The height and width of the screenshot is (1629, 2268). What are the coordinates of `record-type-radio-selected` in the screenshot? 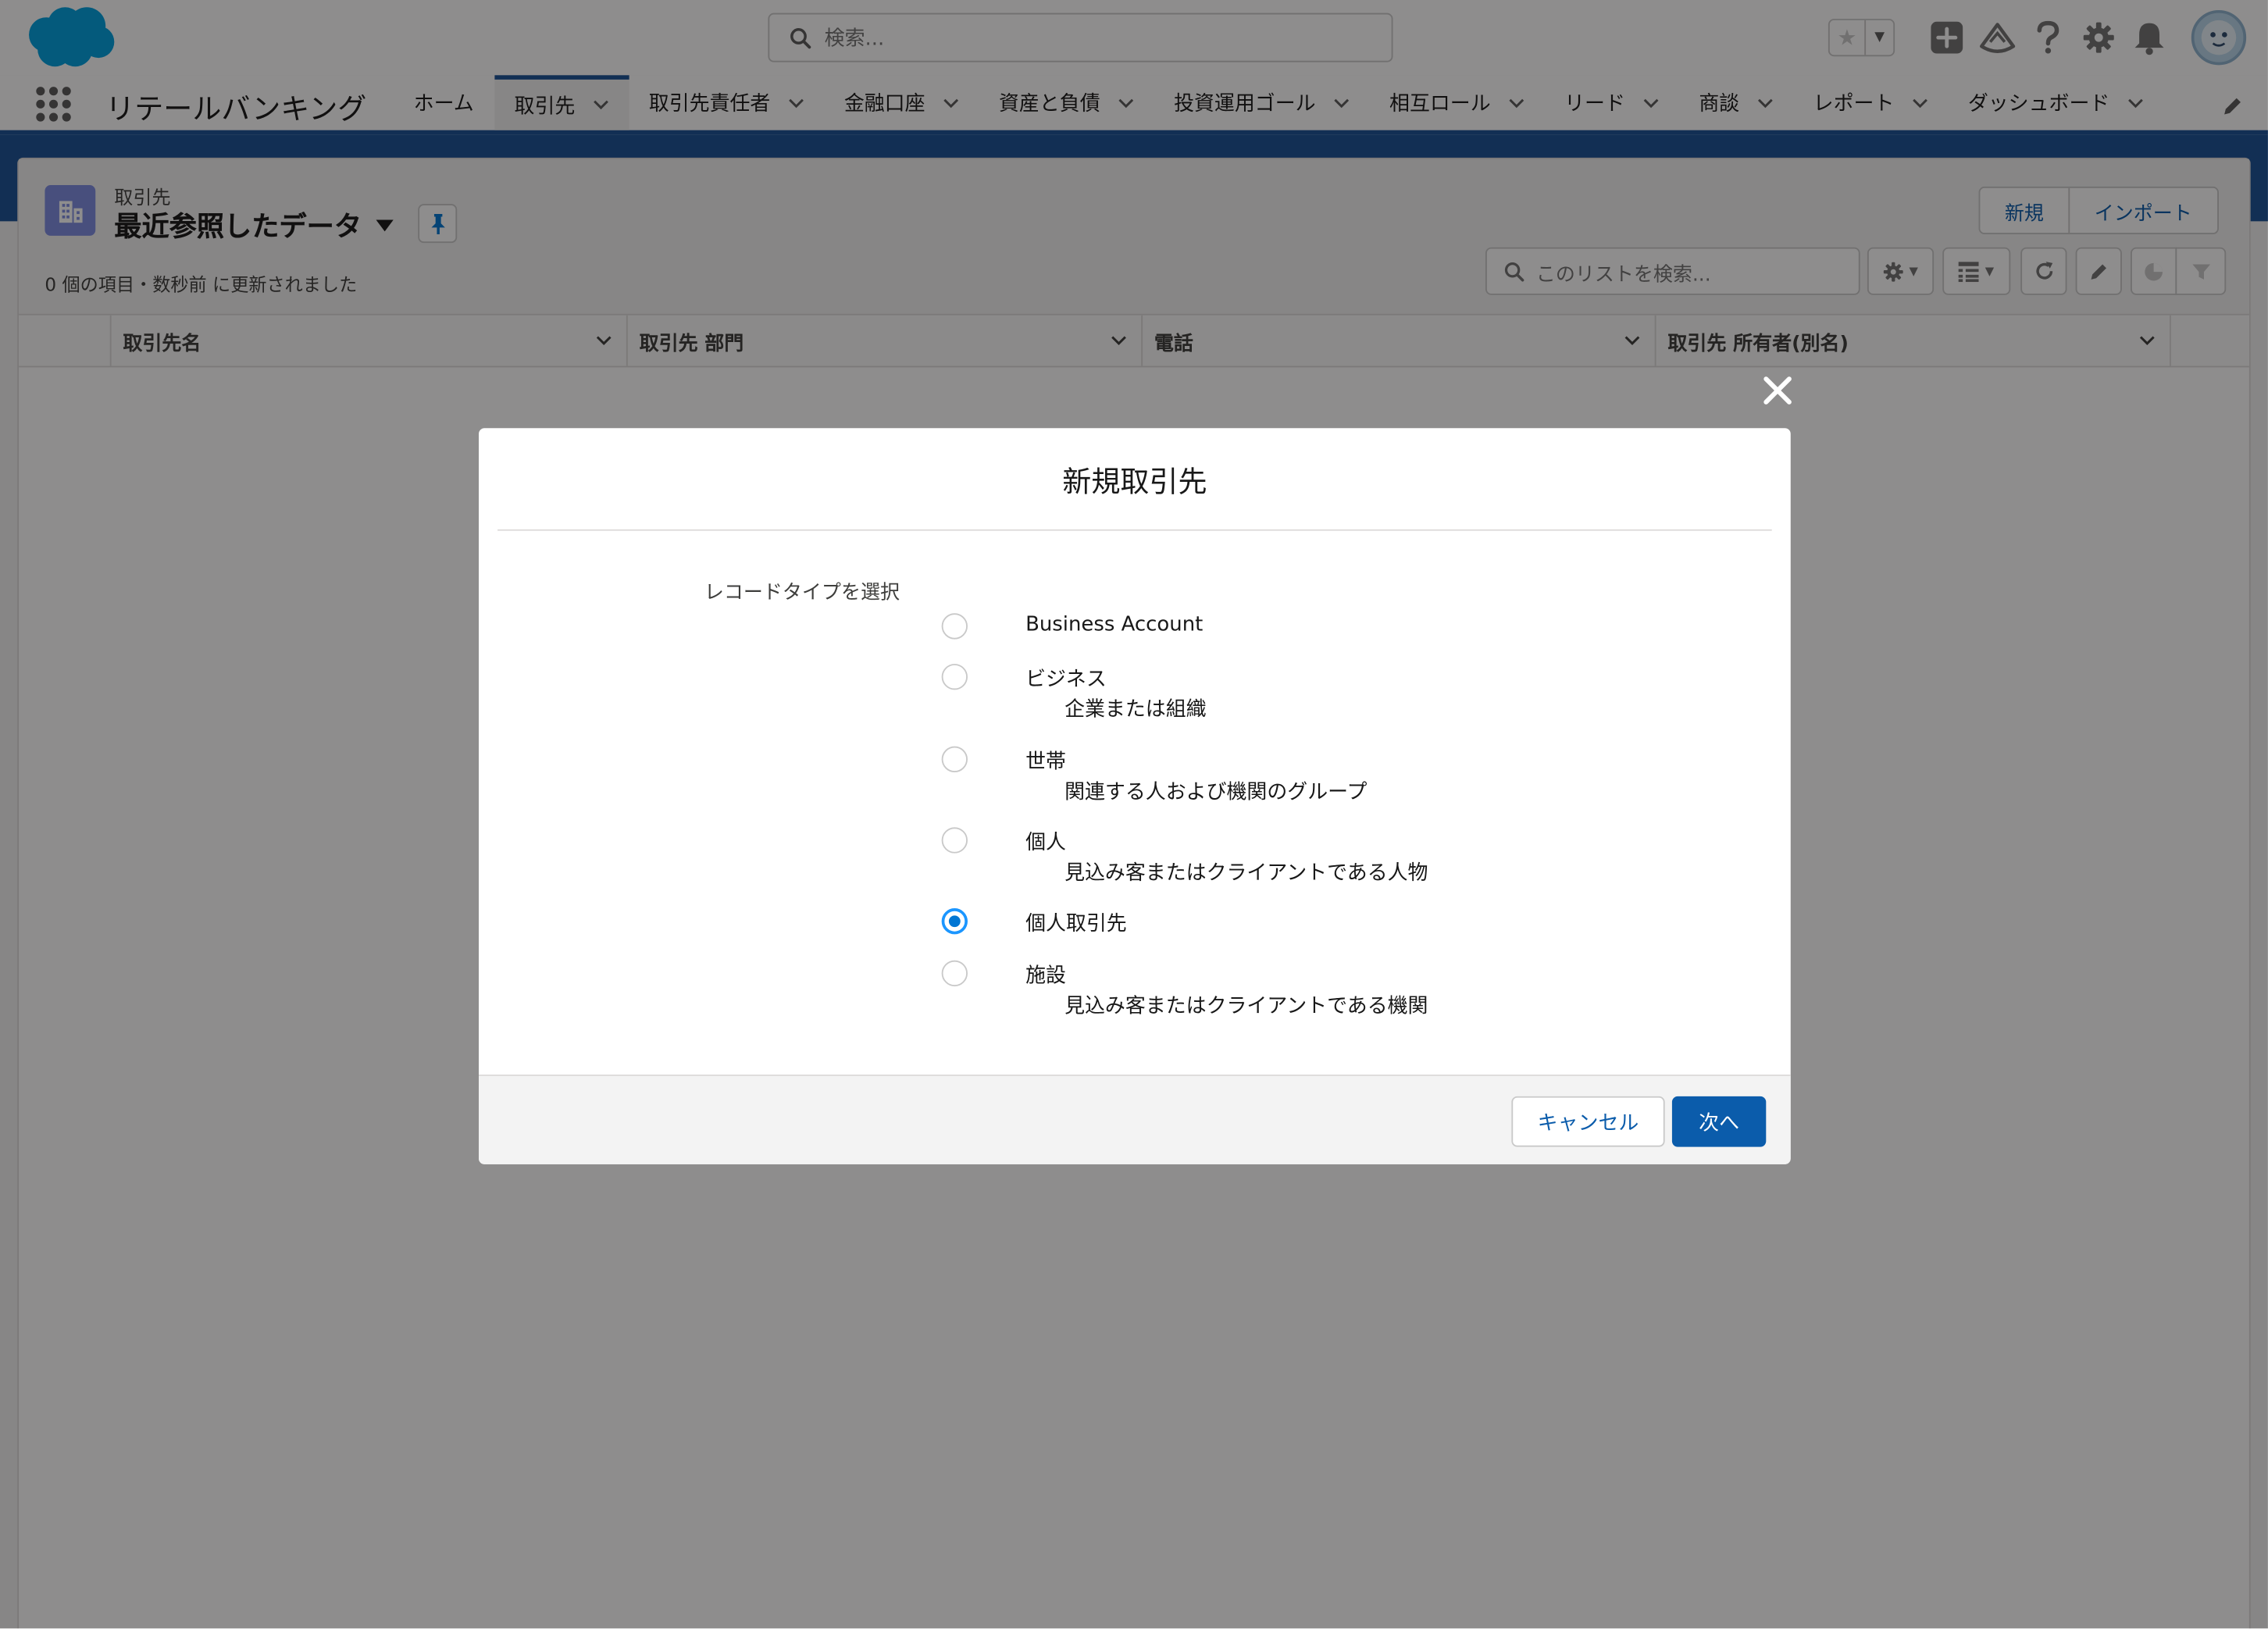 It's located at (954, 922).